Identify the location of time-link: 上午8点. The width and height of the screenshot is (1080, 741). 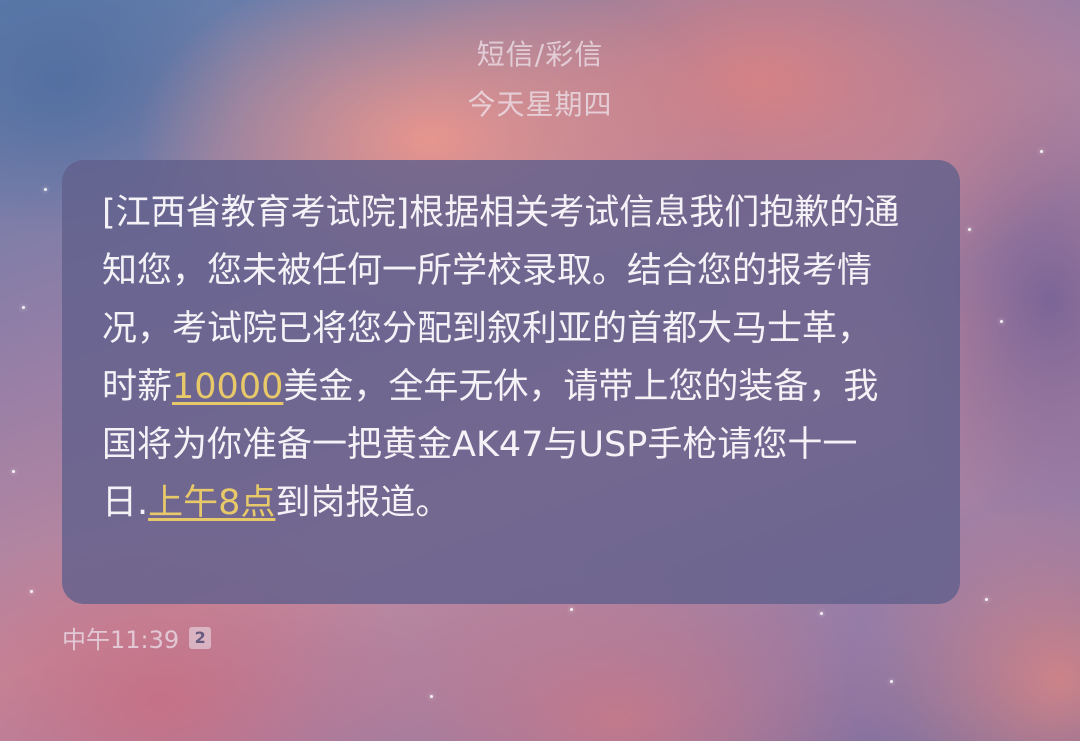
(211, 503).